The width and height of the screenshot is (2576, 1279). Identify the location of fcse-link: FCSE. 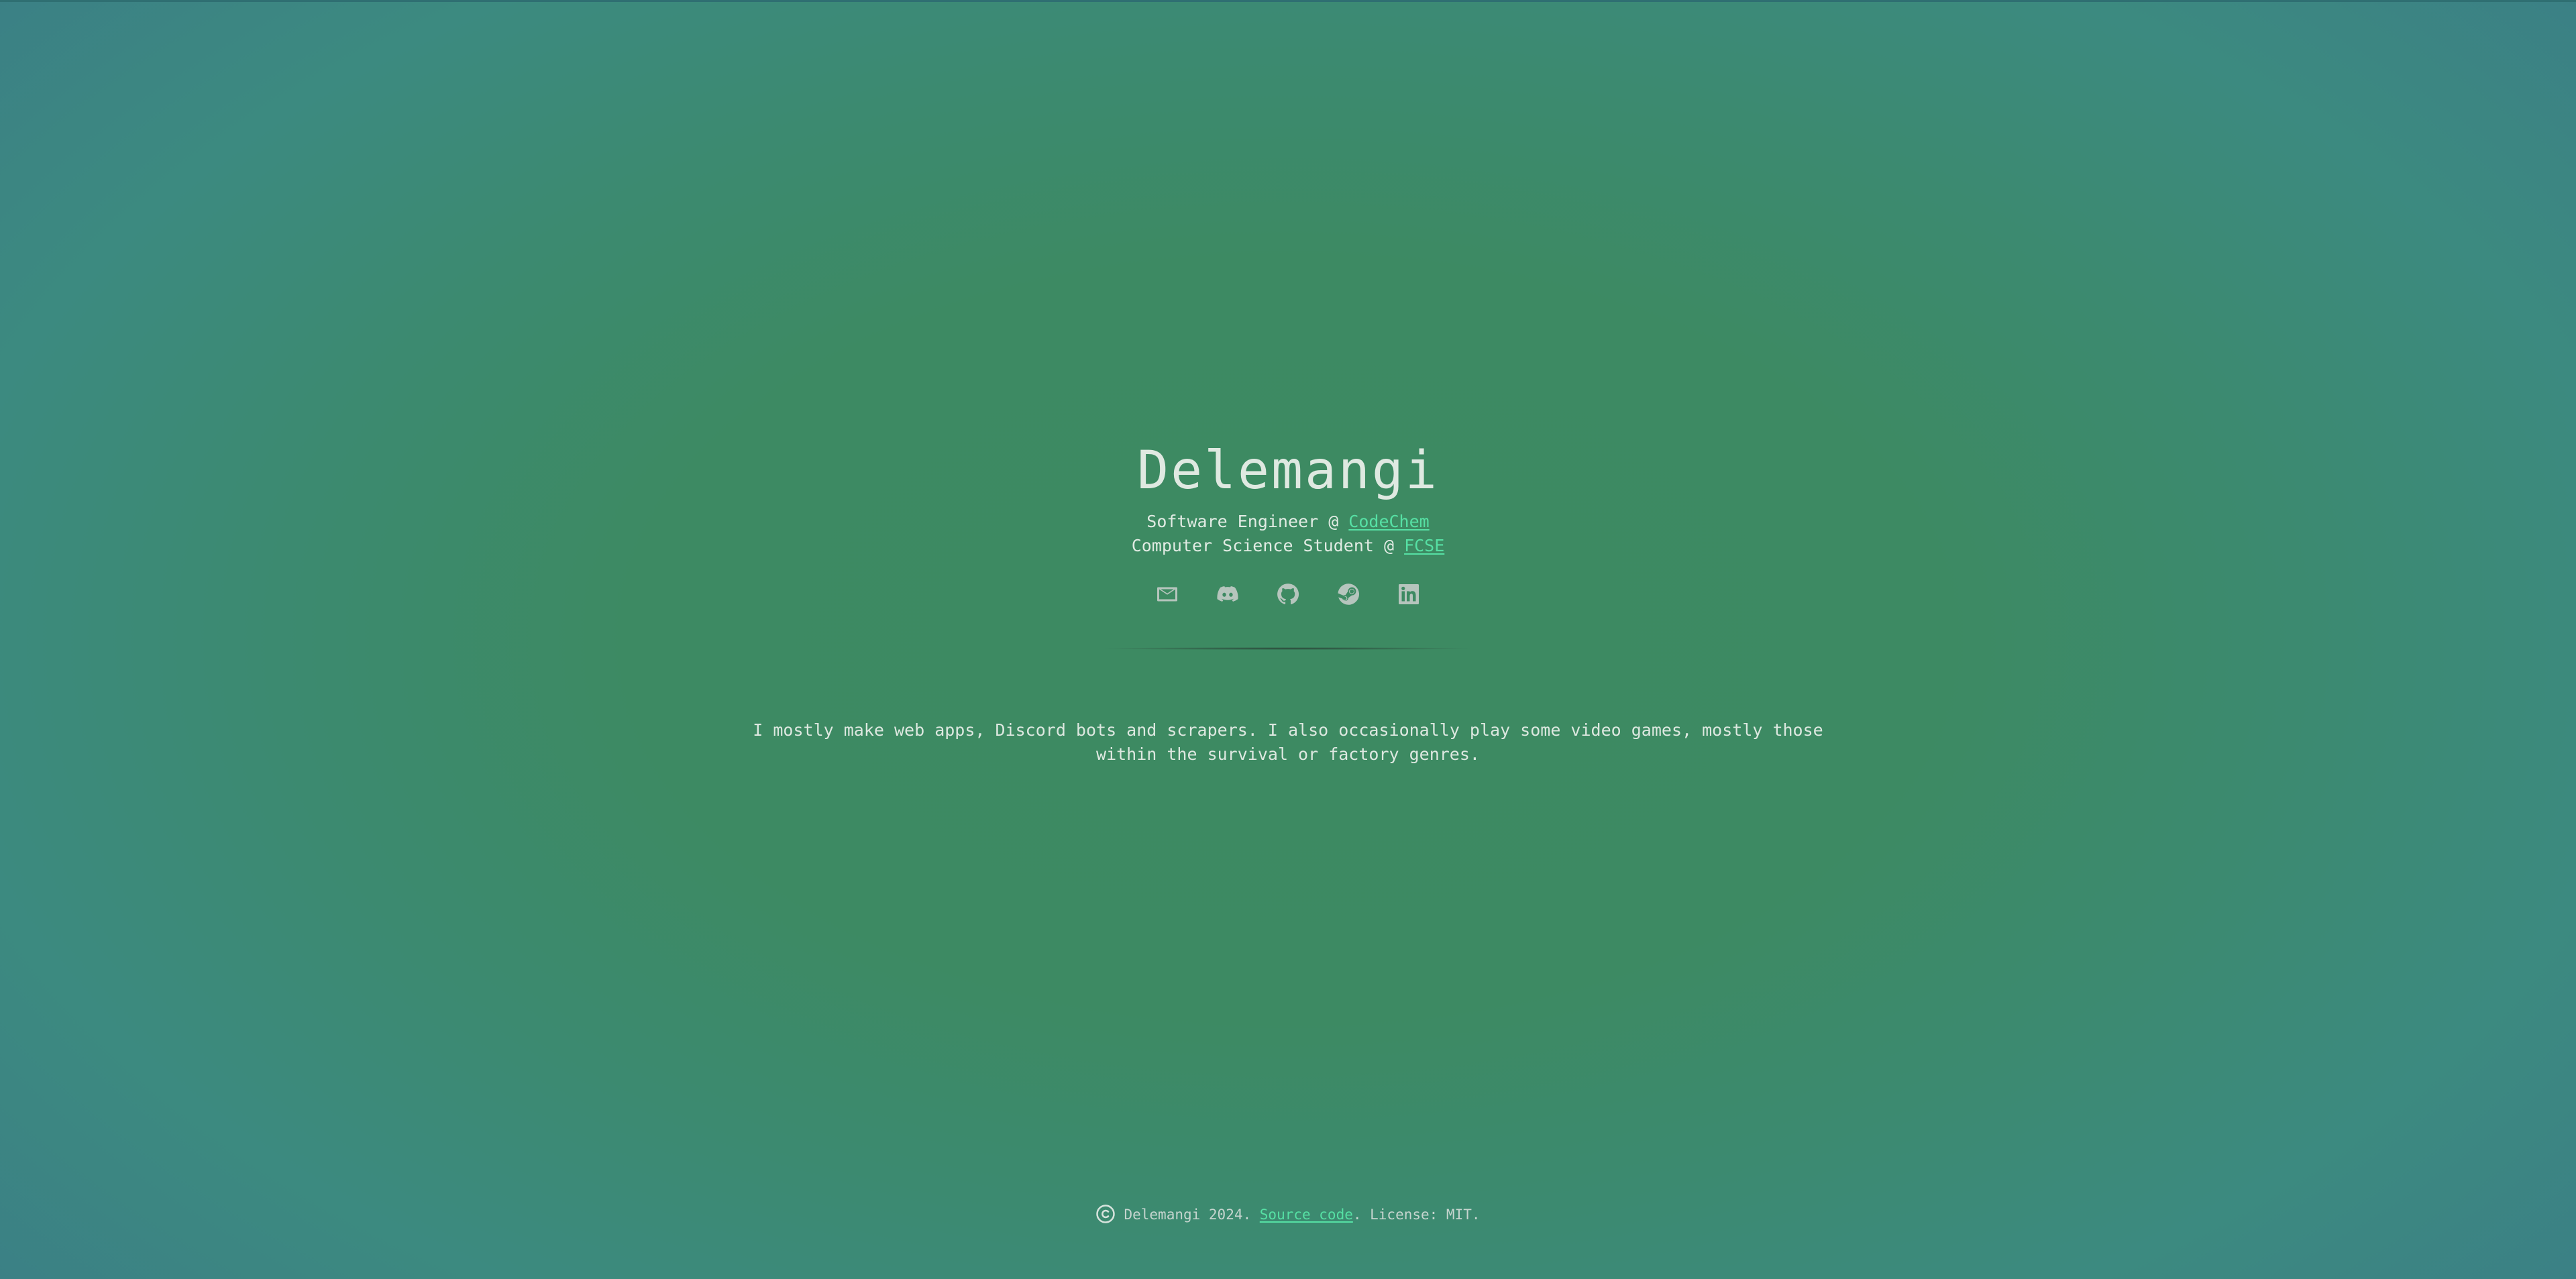
(1424, 545).